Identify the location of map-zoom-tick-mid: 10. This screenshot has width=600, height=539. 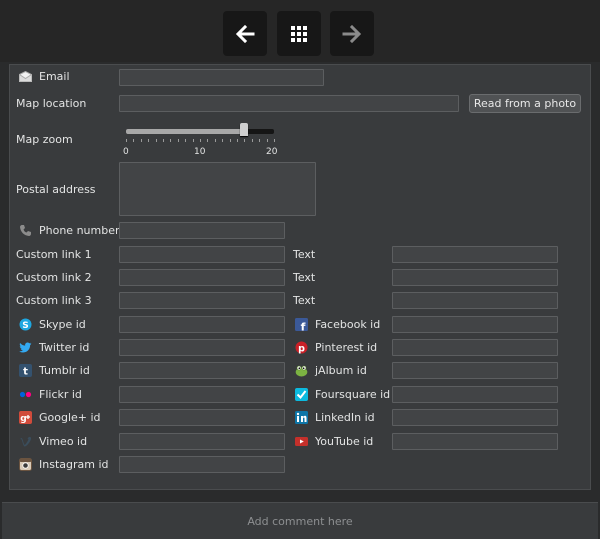
(200, 152).